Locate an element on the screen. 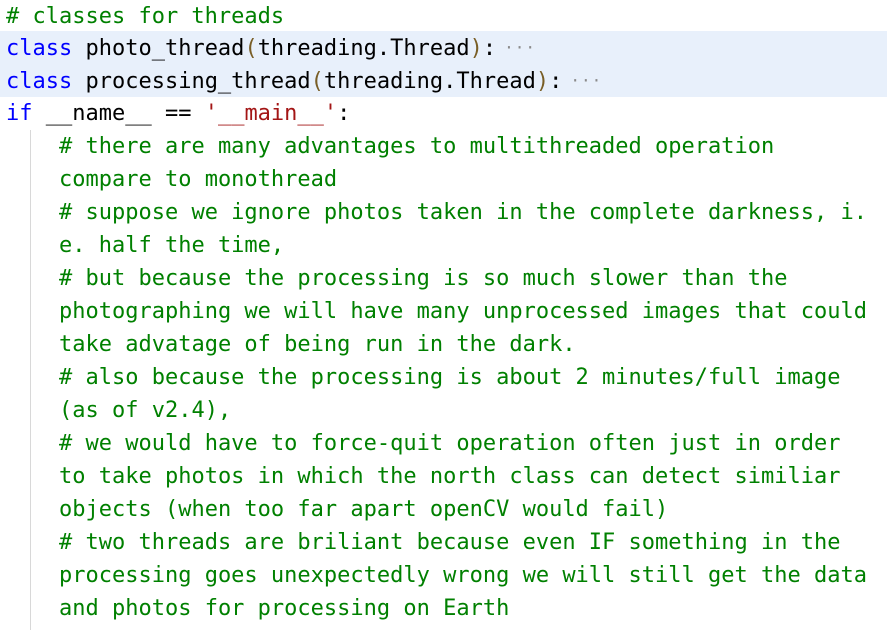 The width and height of the screenshot is (887, 630). class-photo-thread-line: class photo_thread(threading.Thread): ··· is located at coordinates (443, 47).